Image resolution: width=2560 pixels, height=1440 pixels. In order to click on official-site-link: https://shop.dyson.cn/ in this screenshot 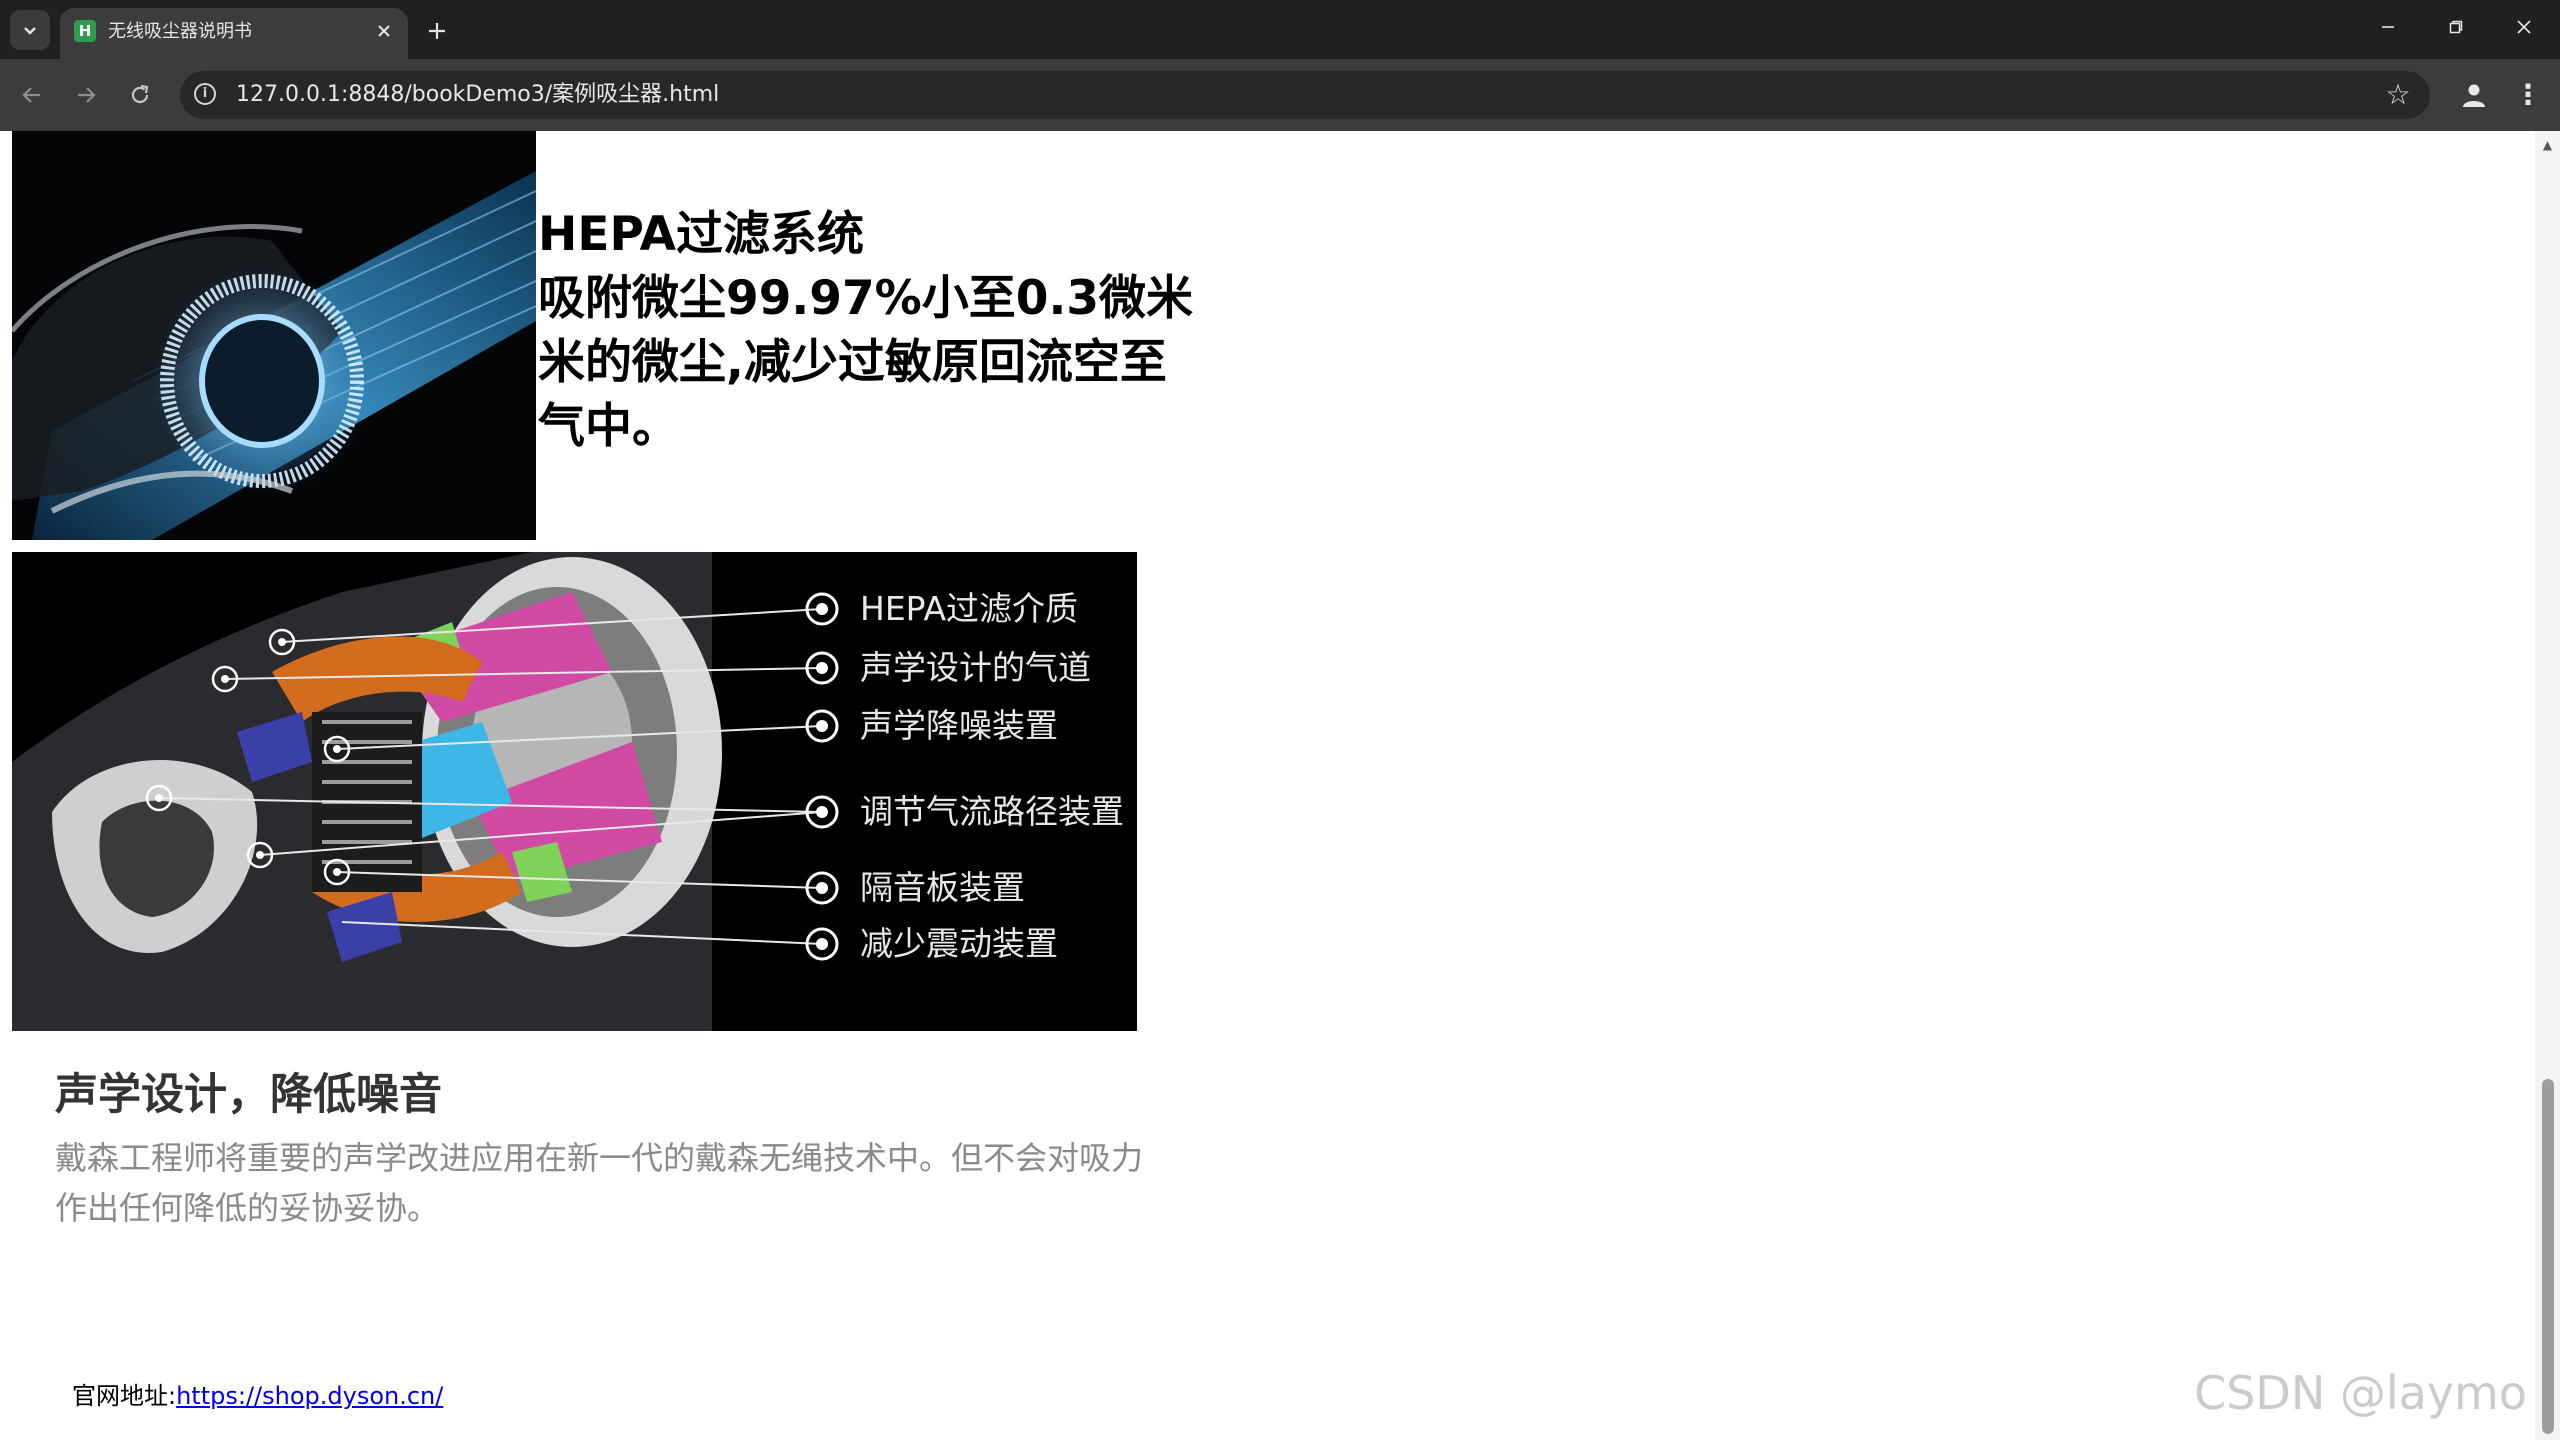, I will do `click(309, 1396)`.